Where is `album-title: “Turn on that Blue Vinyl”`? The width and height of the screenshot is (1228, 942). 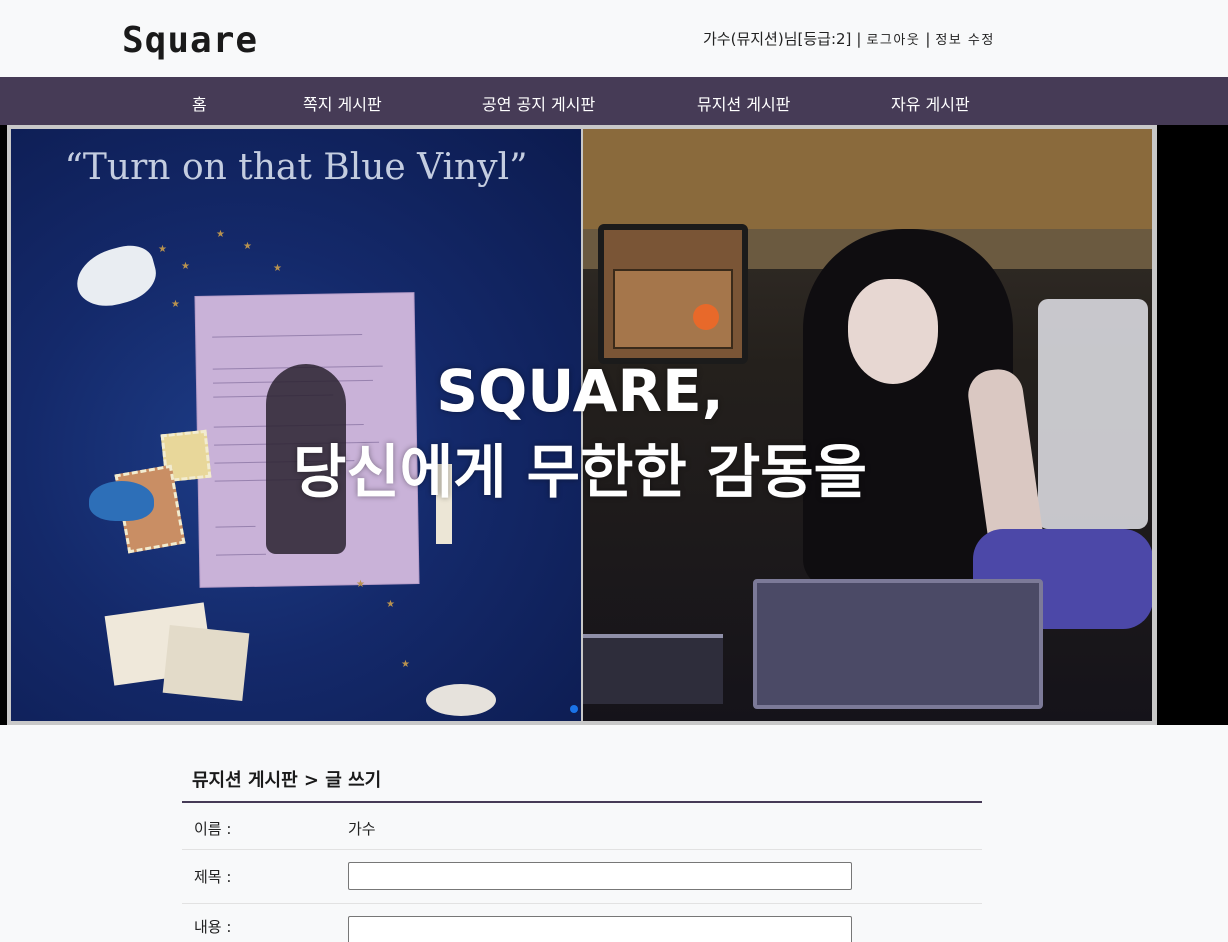
album-title: “Turn on that Blue Vinyl” is located at coordinates (296, 167).